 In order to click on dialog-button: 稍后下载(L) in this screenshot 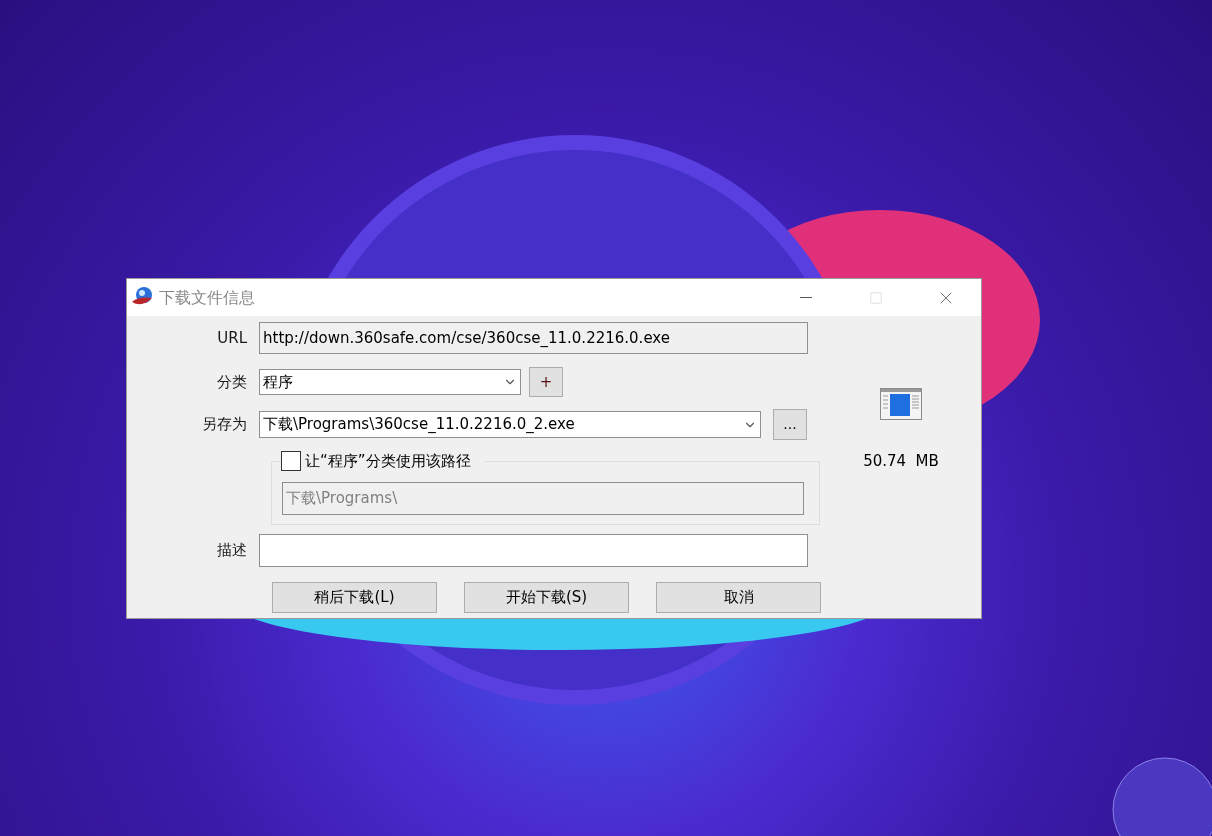, I will do `click(354, 597)`.